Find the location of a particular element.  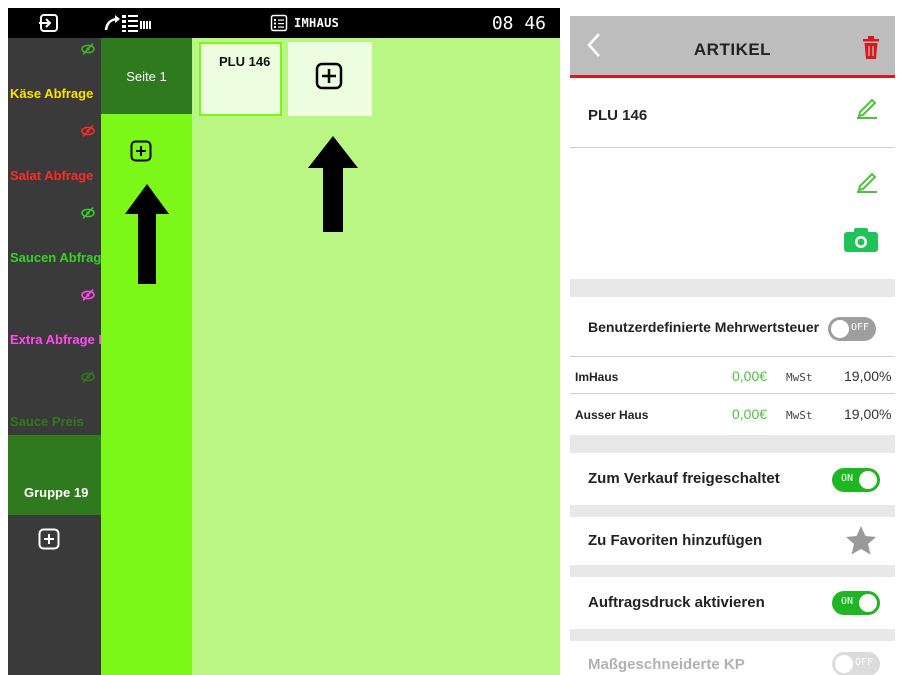

add-group-button is located at coordinates (49, 541).